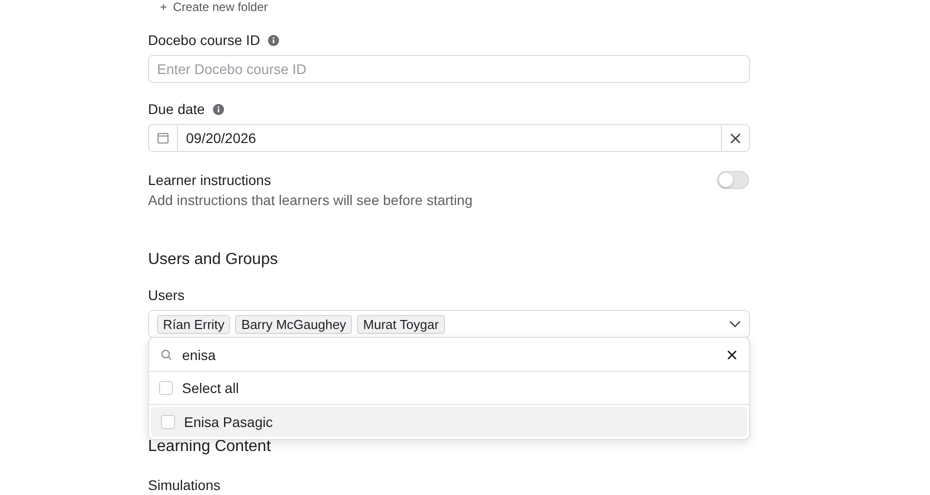 The height and width of the screenshot is (495, 930). I want to click on date-field: 09/20/2026, so click(449, 138).